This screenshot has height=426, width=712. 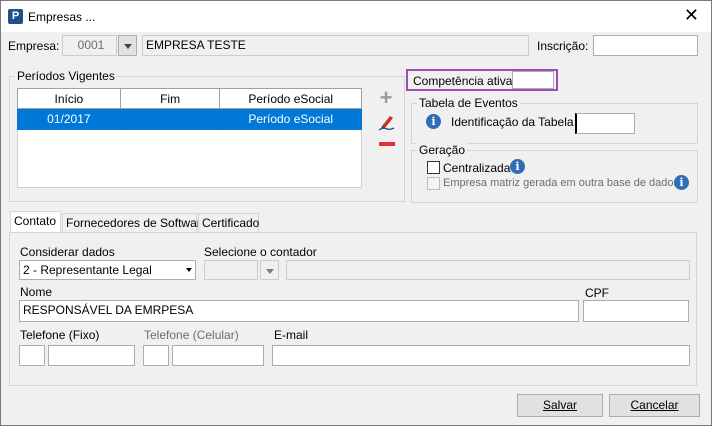 What do you see at coordinates (387, 144) in the screenshot?
I see `remove-period-icon` at bounding box center [387, 144].